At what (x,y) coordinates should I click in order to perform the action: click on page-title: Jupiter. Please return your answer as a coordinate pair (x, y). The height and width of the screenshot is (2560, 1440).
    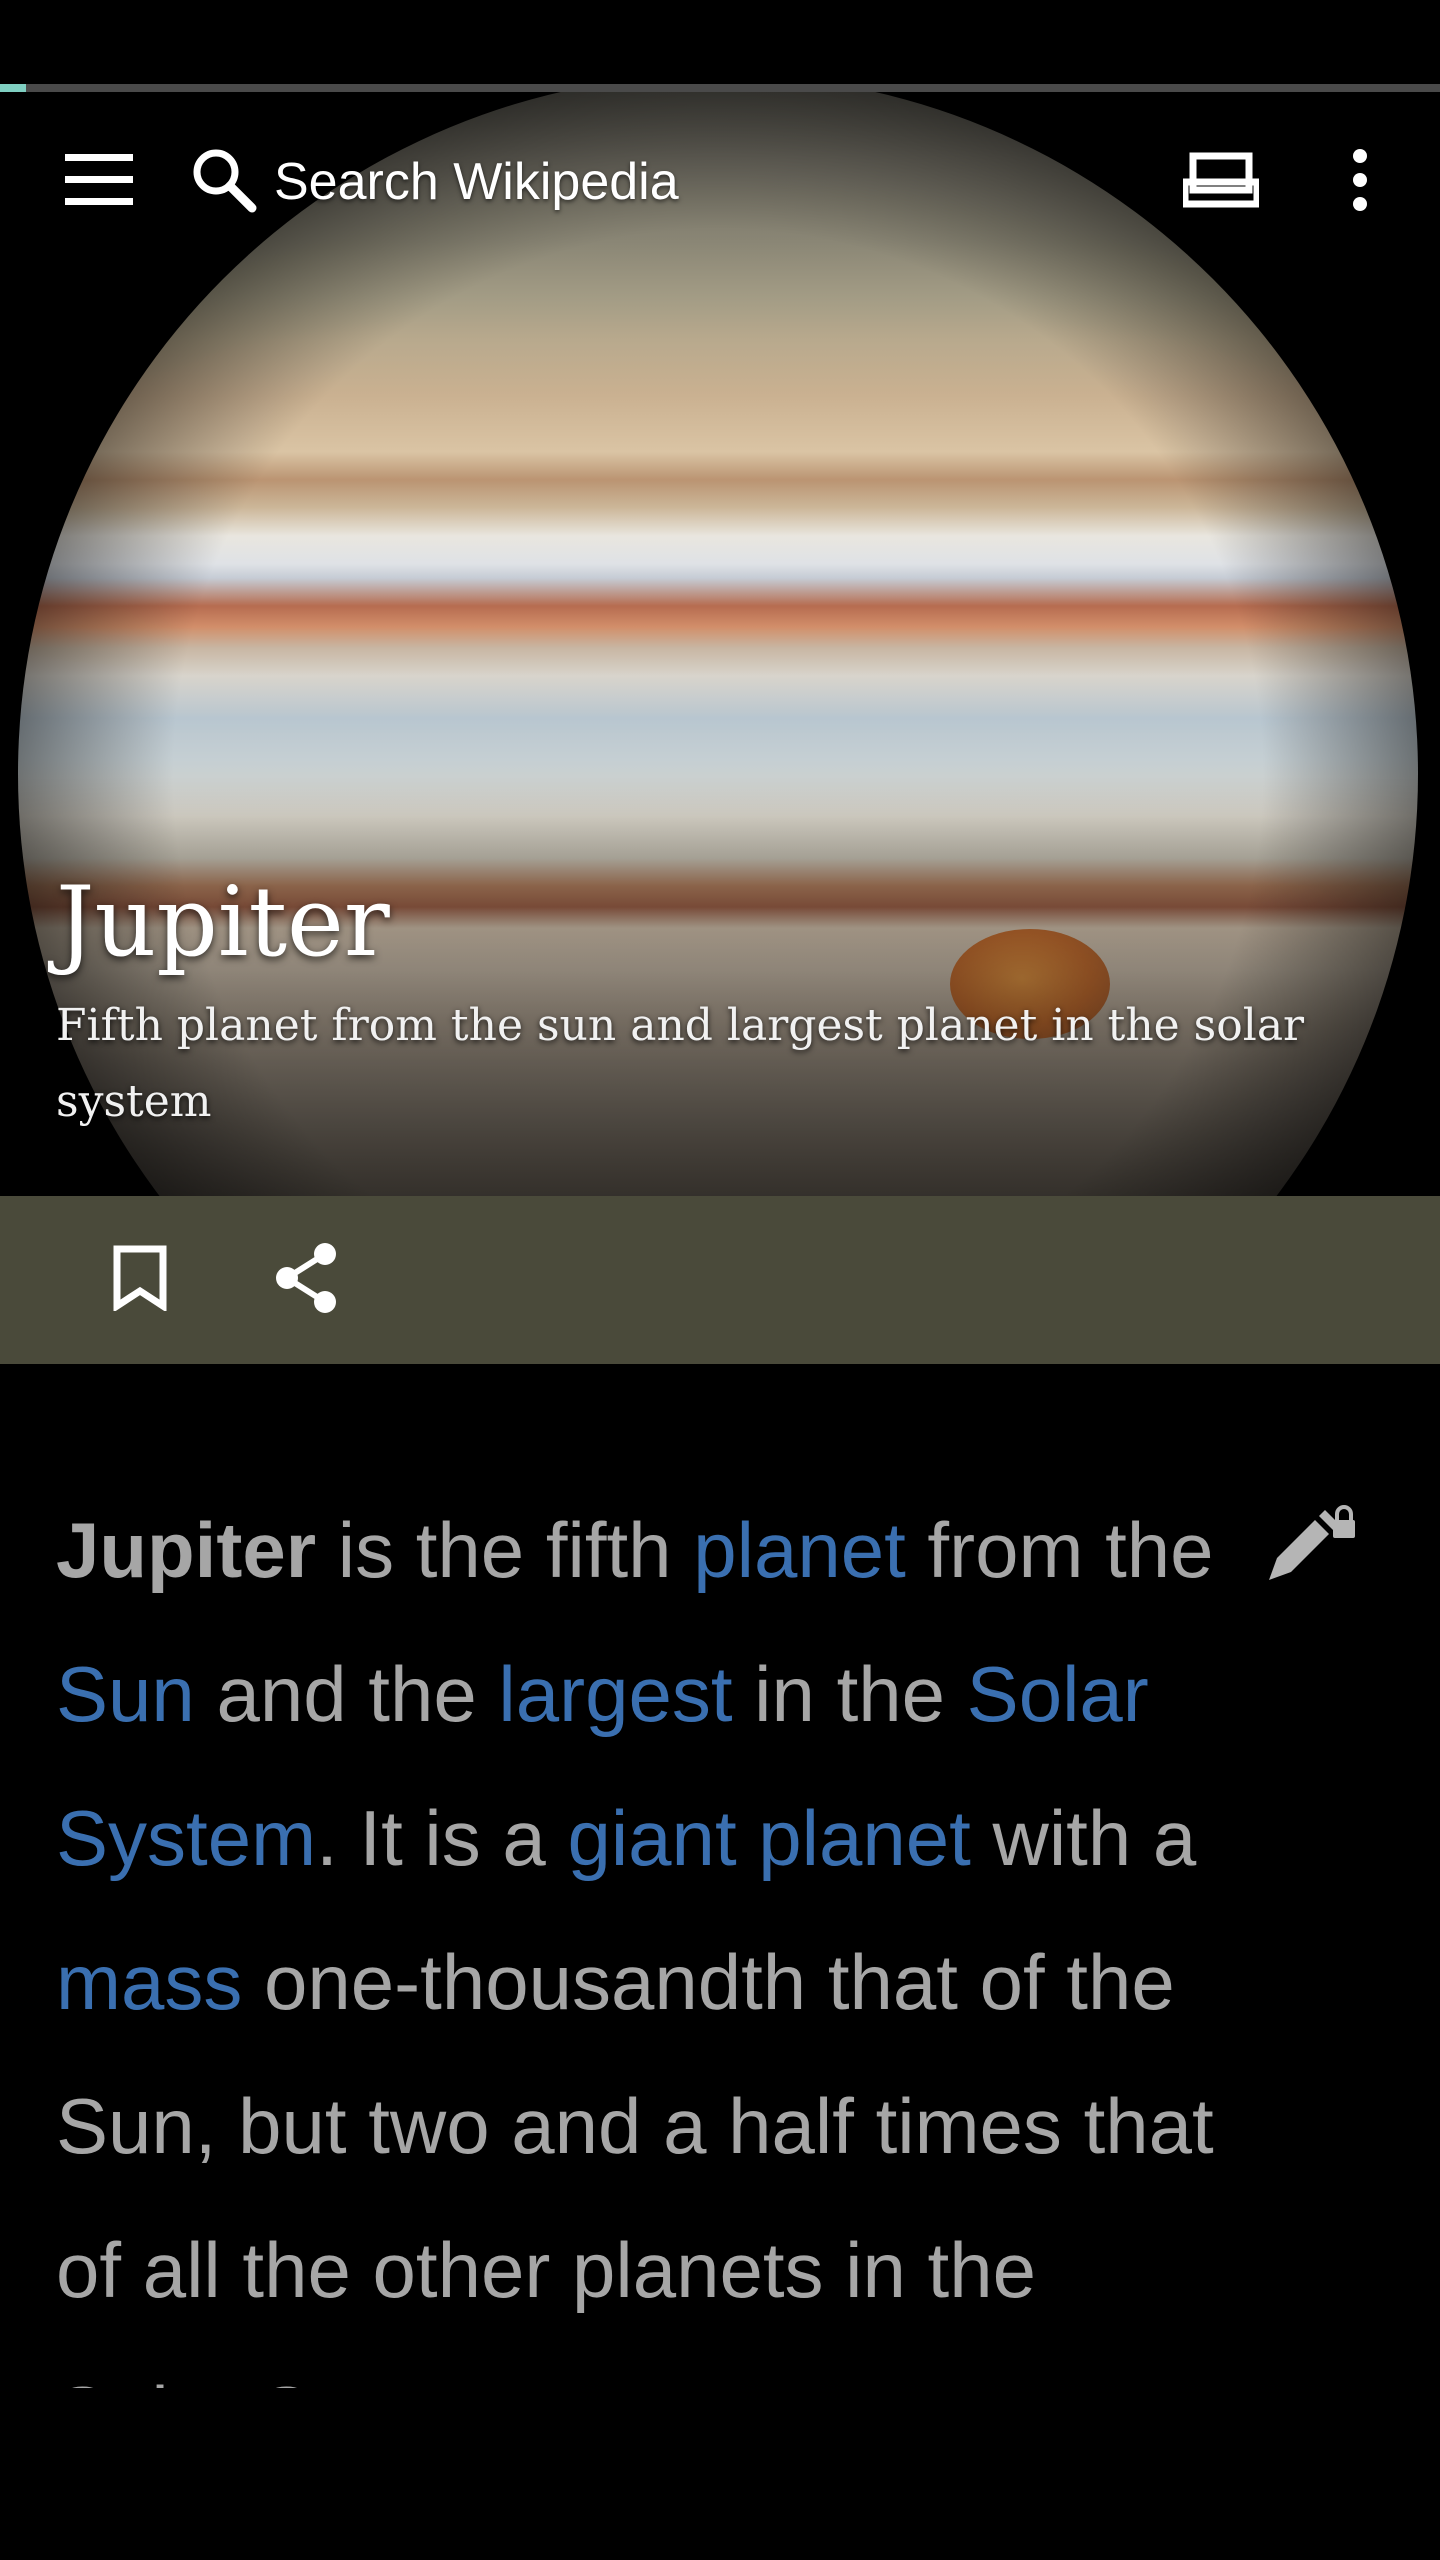
    Looking at the image, I should click on (223, 922).